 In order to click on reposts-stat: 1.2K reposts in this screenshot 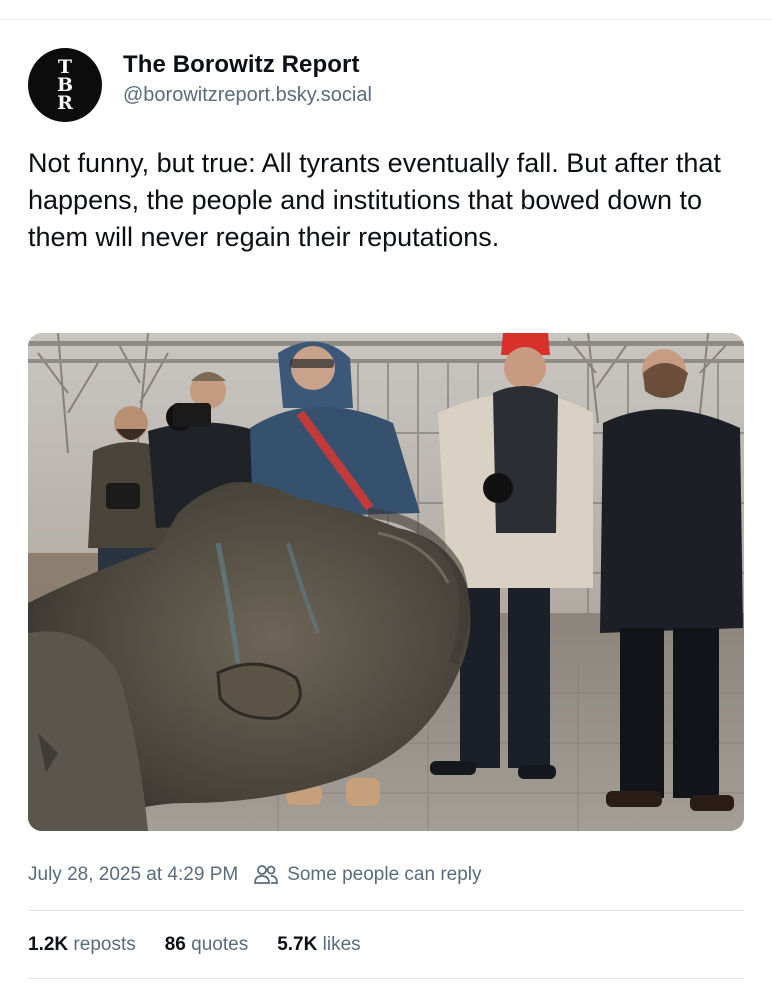, I will do `click(82, 945)`.